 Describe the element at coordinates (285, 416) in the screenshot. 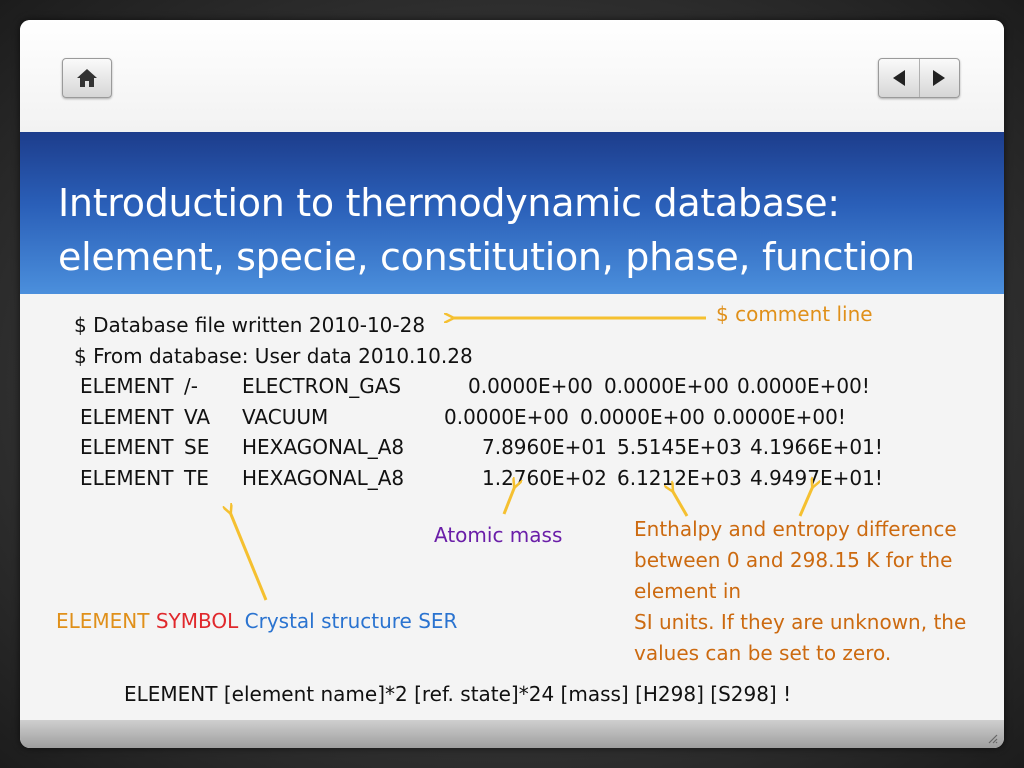

I see `crystal-structure: VACUUM` at that location.